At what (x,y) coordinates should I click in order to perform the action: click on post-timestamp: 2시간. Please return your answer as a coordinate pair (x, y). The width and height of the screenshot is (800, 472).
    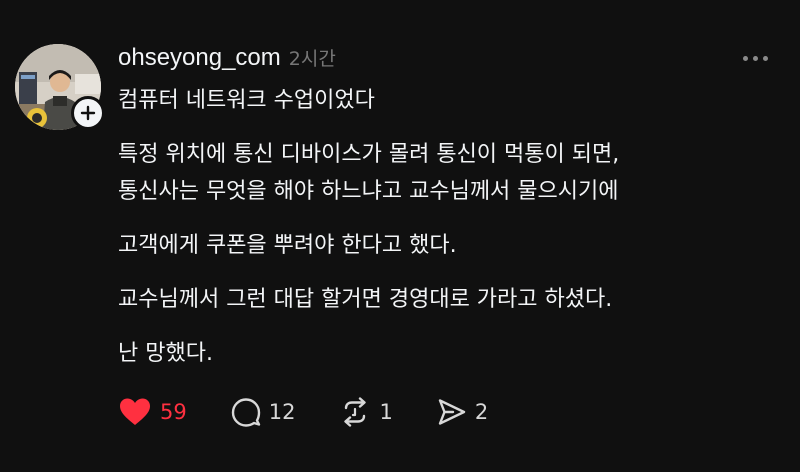
    Looking at the image, I should click on (312, 59).